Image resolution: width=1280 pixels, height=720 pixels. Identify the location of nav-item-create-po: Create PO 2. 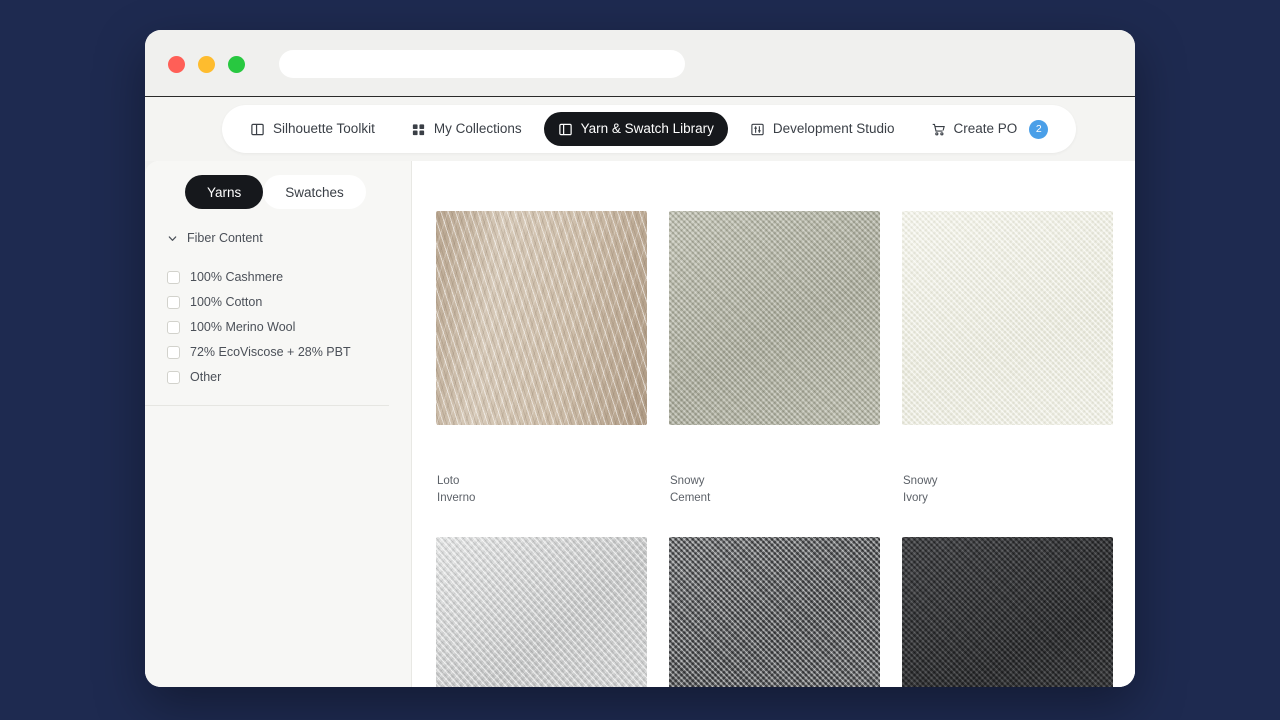
(990, 129).